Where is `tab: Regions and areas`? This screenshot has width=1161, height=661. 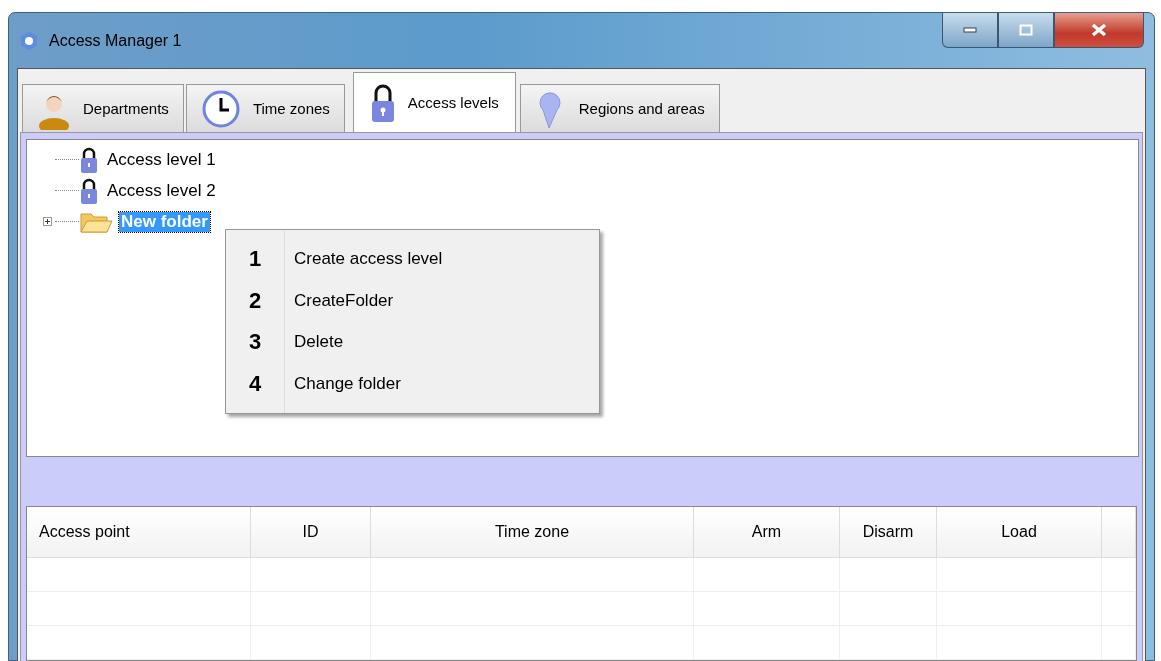 tab: Regions and areas is located at coordinates (619, 108).